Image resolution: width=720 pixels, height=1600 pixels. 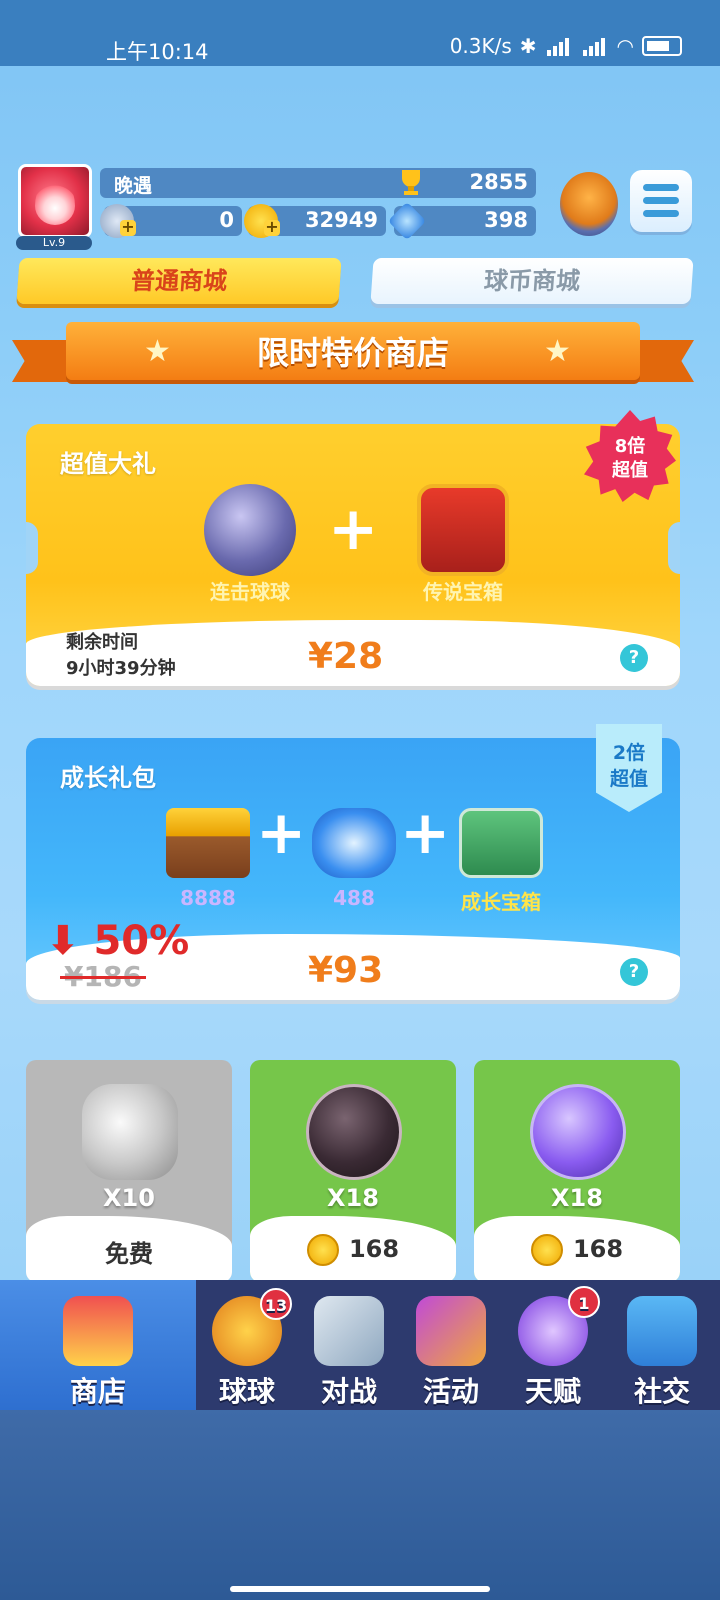 What do you see at coordinates (501, 902) in the screenshot?
I see `deal-item-label: 成长宝箱` at bounding box center [501, 902].